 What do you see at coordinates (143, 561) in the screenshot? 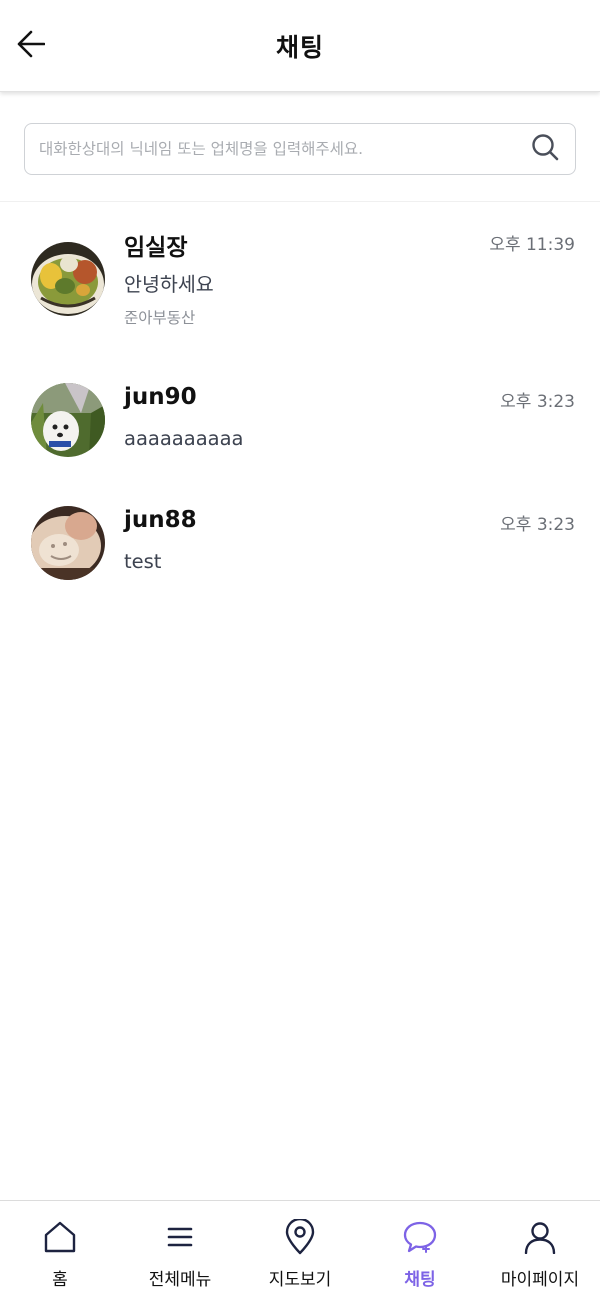
I see `chat-message: test` at bounding box center [143, 561].